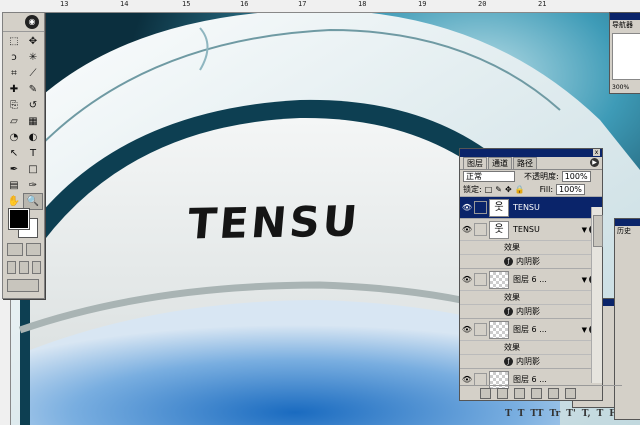 Image resolution: width=640 pixels, height=425 pixels. I want to click on tab-layers: 图层, so click(475, 163).